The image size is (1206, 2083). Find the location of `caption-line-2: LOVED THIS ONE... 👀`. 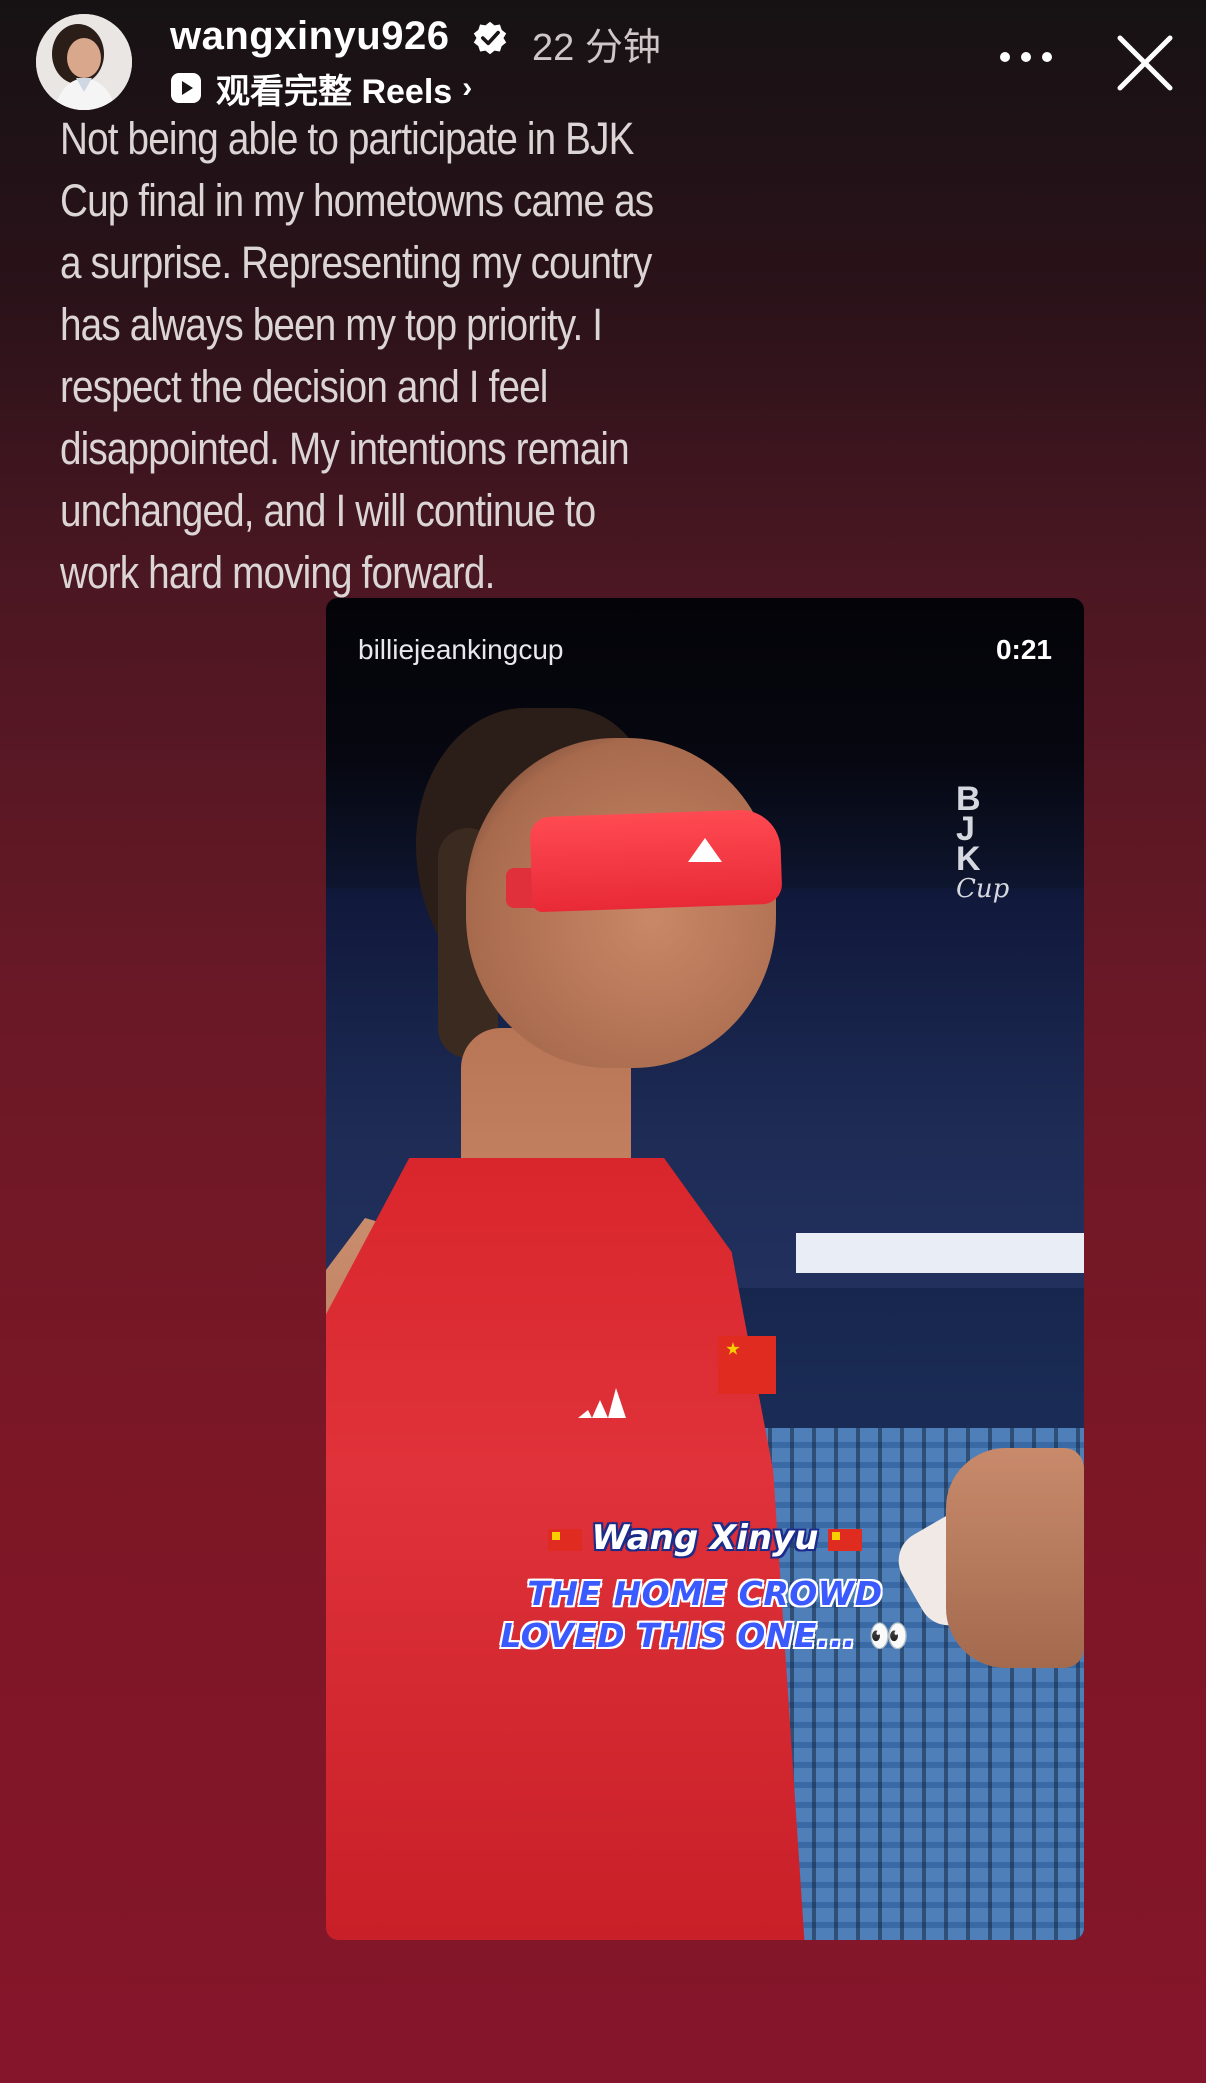

caption-line-2: LOVED THIS ONE... 👀 is located at coordinates (705, 1636).